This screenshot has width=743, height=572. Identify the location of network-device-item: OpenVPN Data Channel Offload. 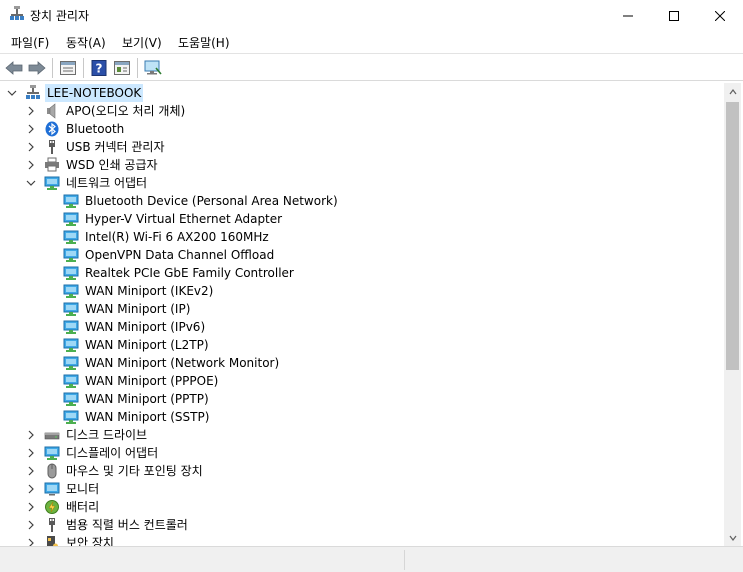
(169, 255).